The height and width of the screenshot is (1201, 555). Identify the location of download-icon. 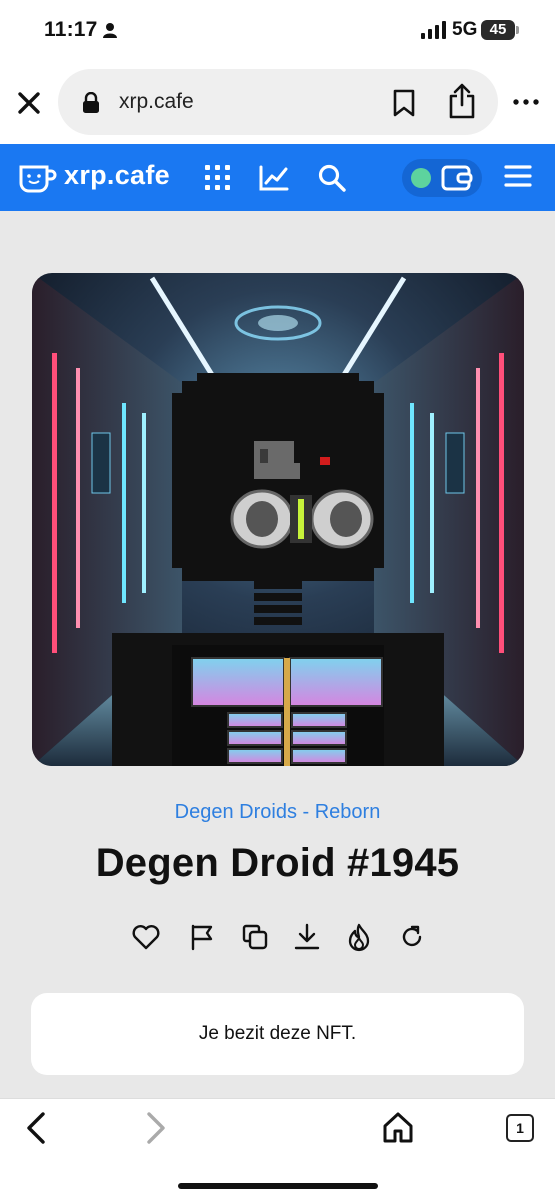
(307, 937).